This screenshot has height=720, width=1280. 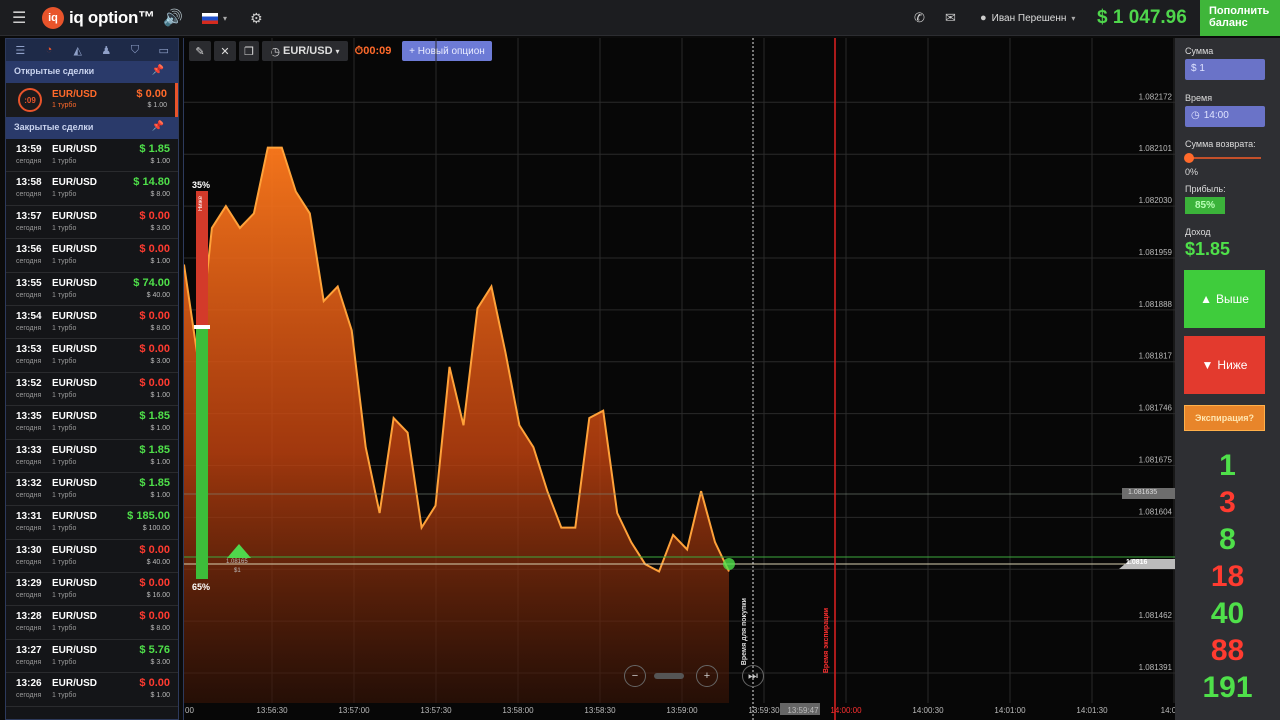 I want to click on user-icon: ●, so click(x=983, y=18).